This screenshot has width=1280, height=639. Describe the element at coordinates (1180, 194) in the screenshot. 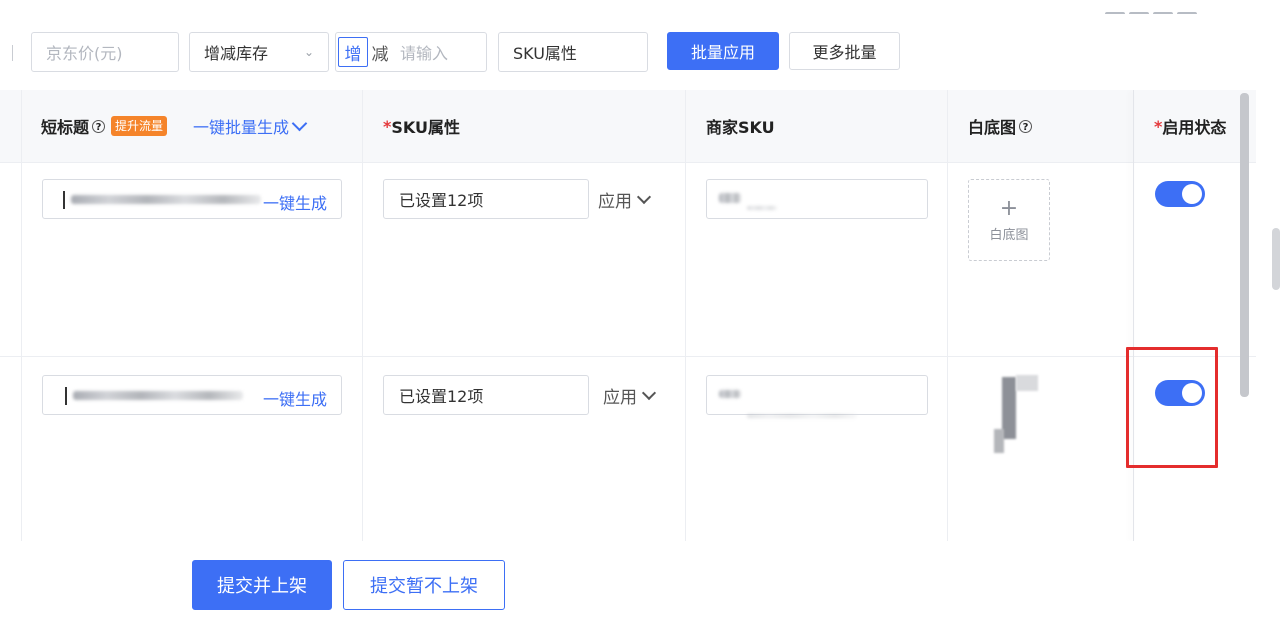

I see `enable-toggle` at that location.